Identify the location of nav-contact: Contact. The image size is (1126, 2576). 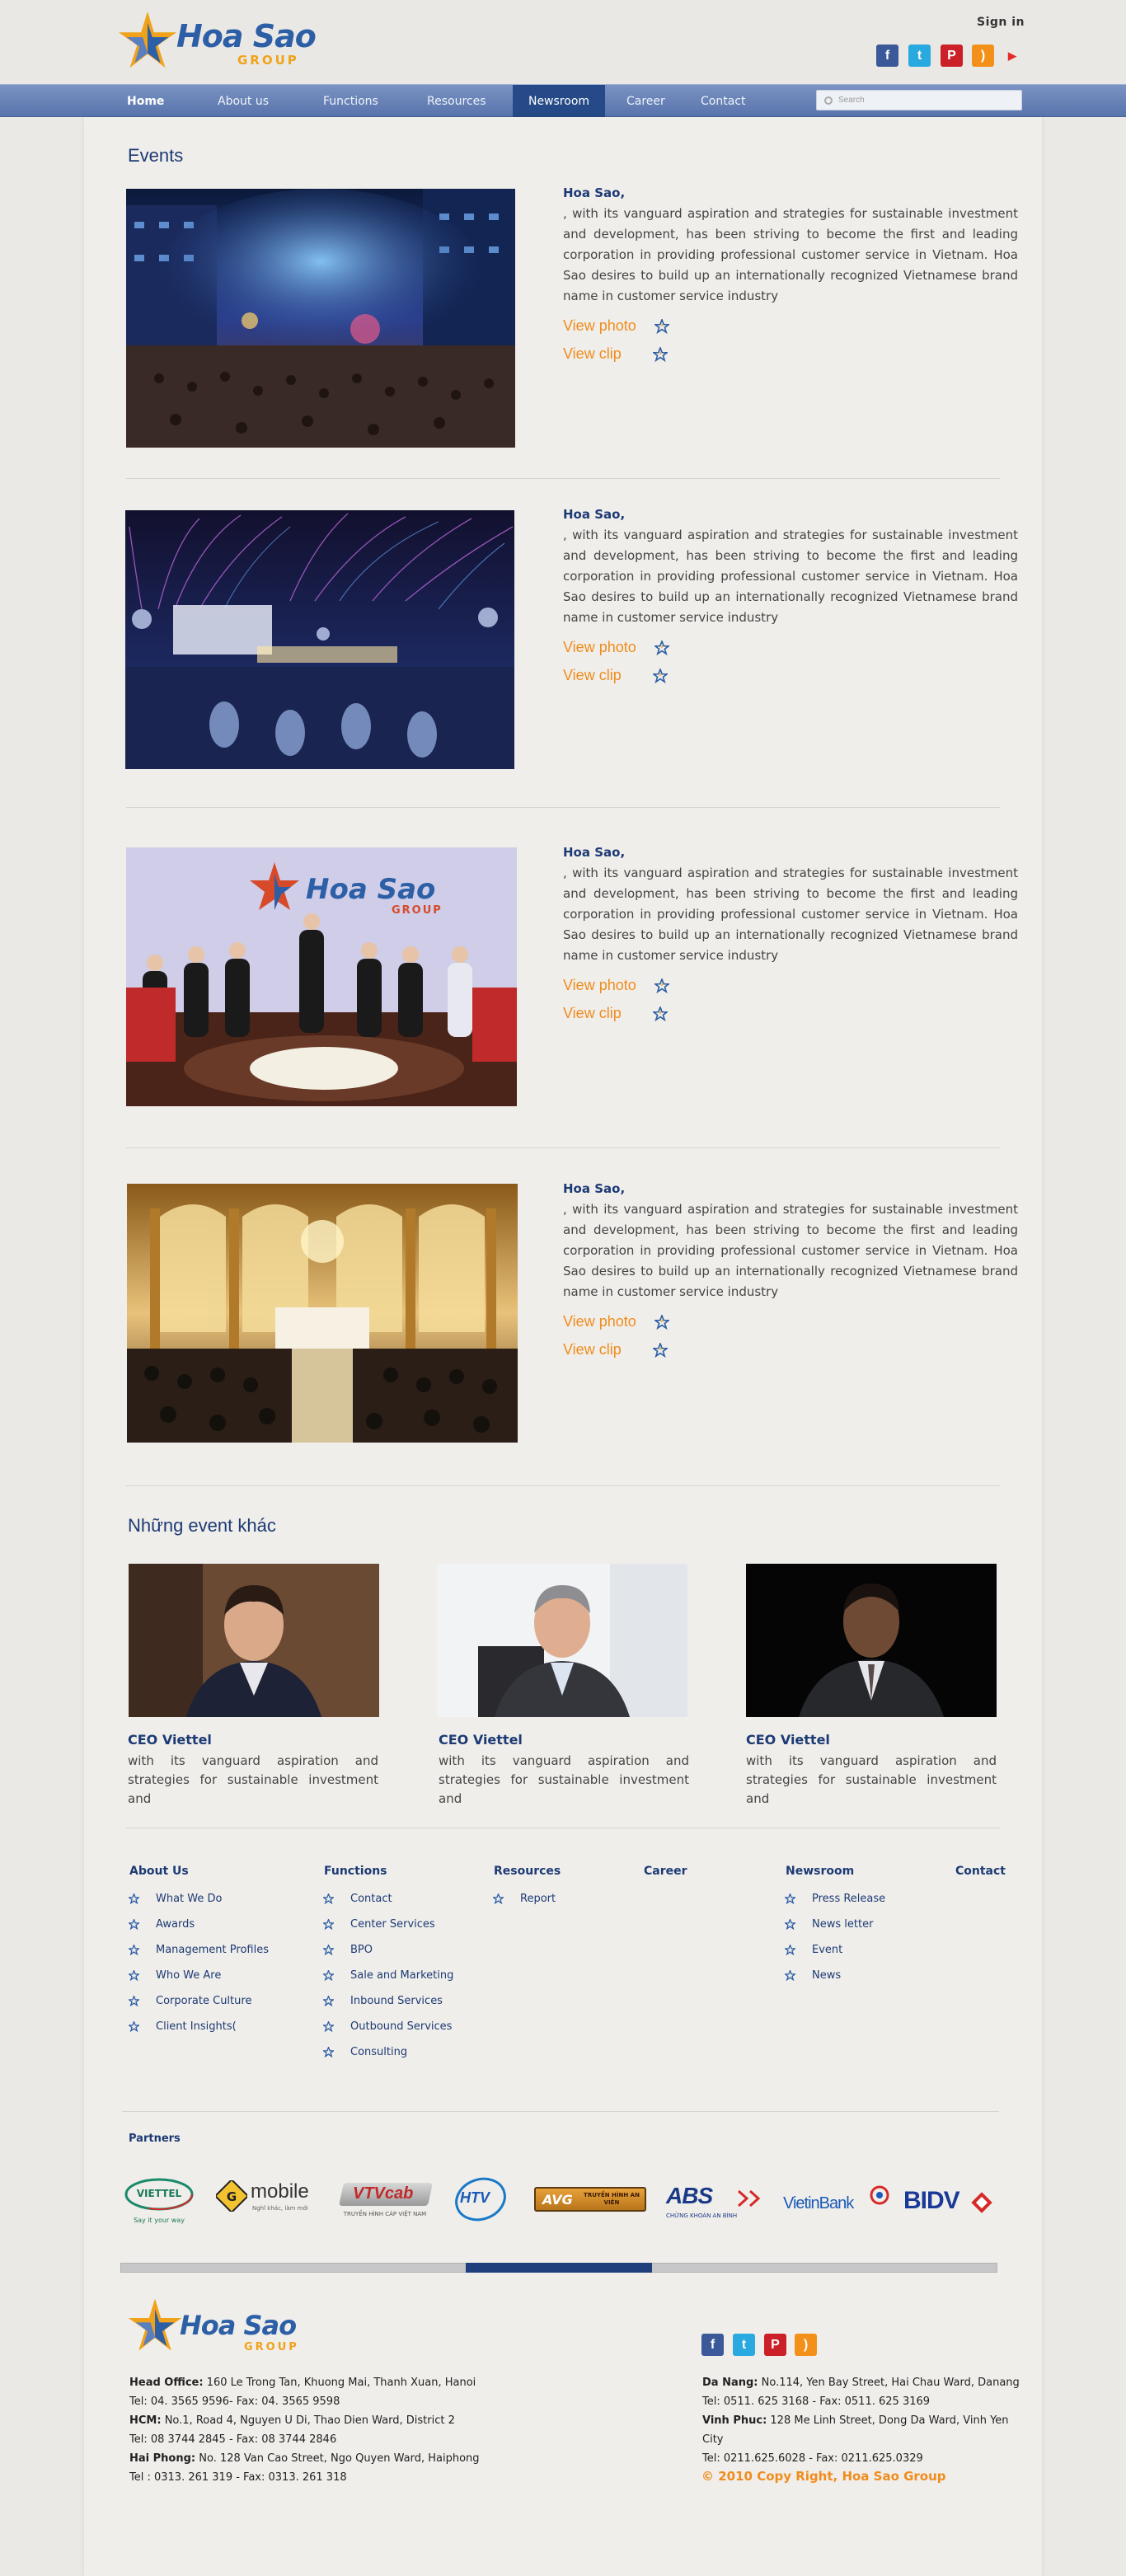
(723, 102).